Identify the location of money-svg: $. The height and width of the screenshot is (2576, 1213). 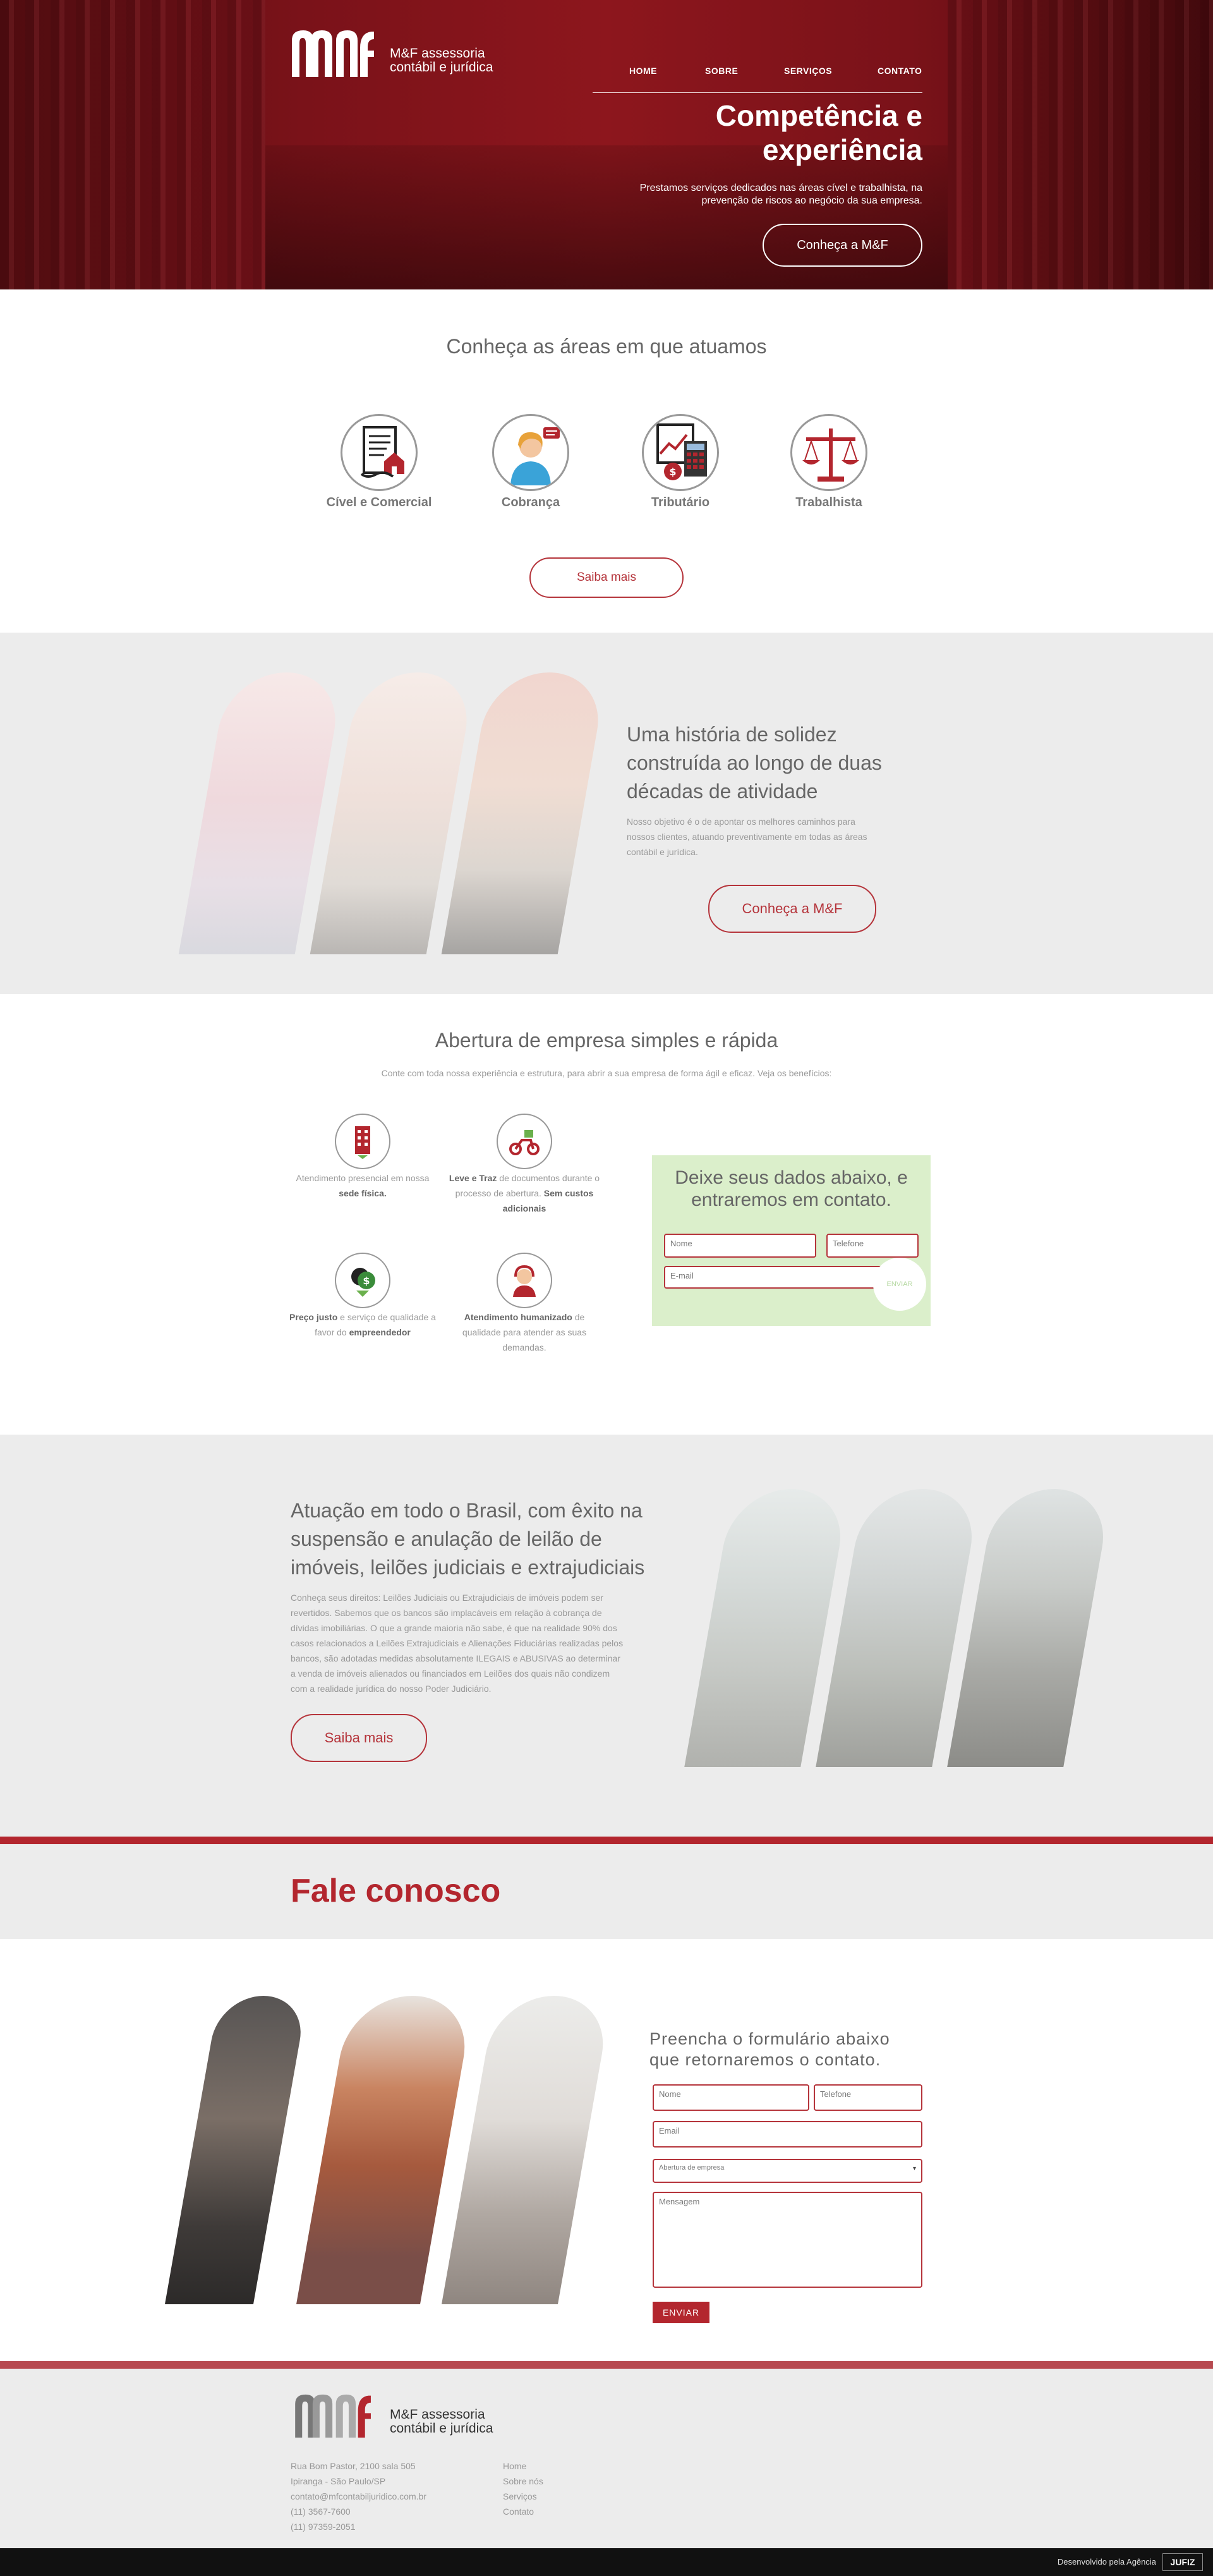
(363, 1282).